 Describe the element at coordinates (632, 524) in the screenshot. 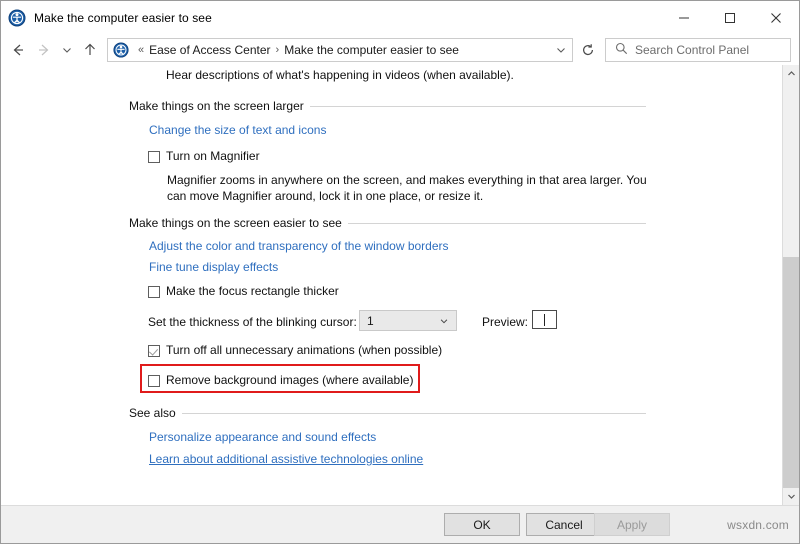

I see `apply-button: Apply` at that location.